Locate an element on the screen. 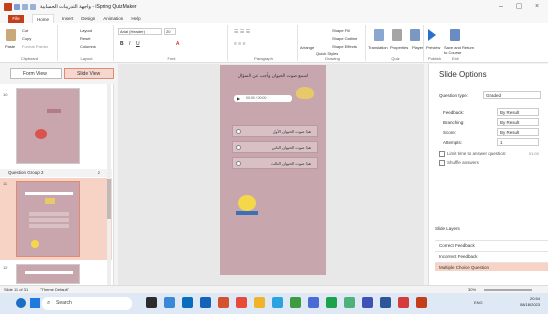  feedback-select: By Result is located at coordinates (518, 112).